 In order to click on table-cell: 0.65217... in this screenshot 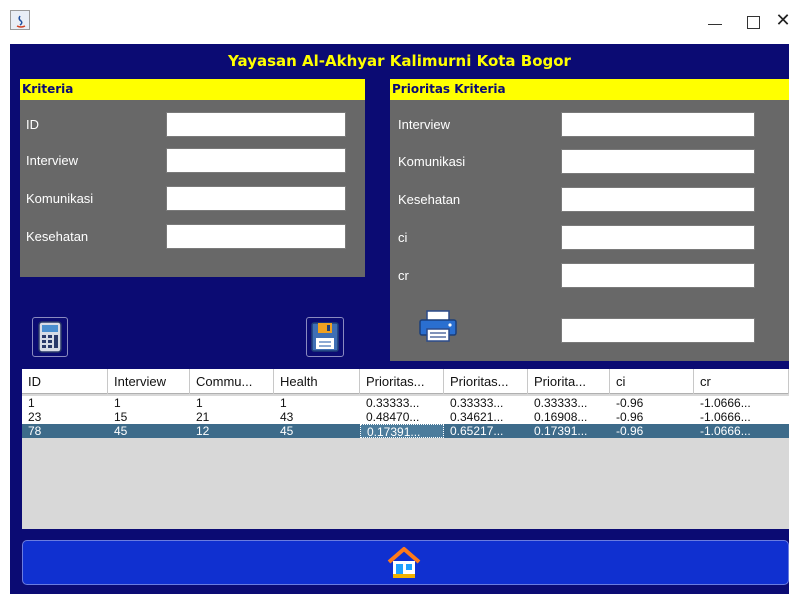, I will do `click(477, 431)`.